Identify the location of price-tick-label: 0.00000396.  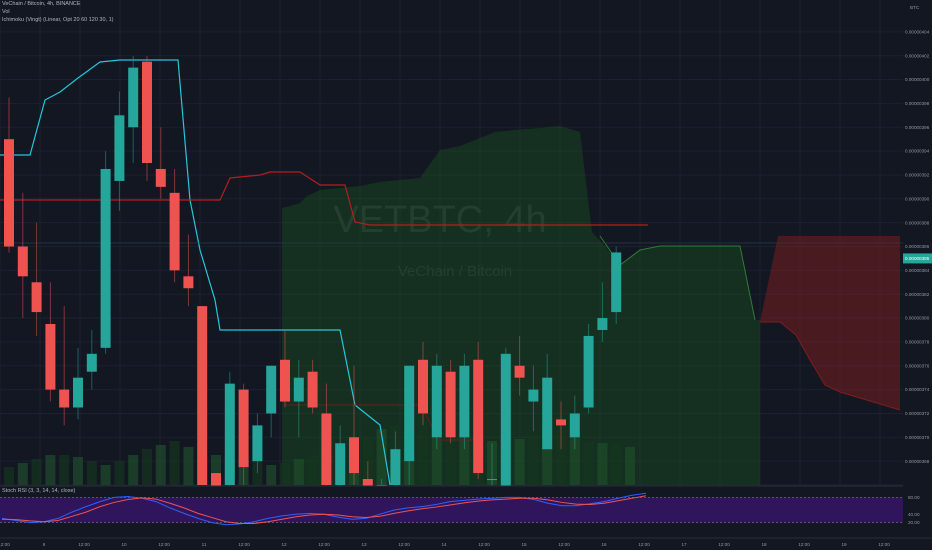
(917, 127).